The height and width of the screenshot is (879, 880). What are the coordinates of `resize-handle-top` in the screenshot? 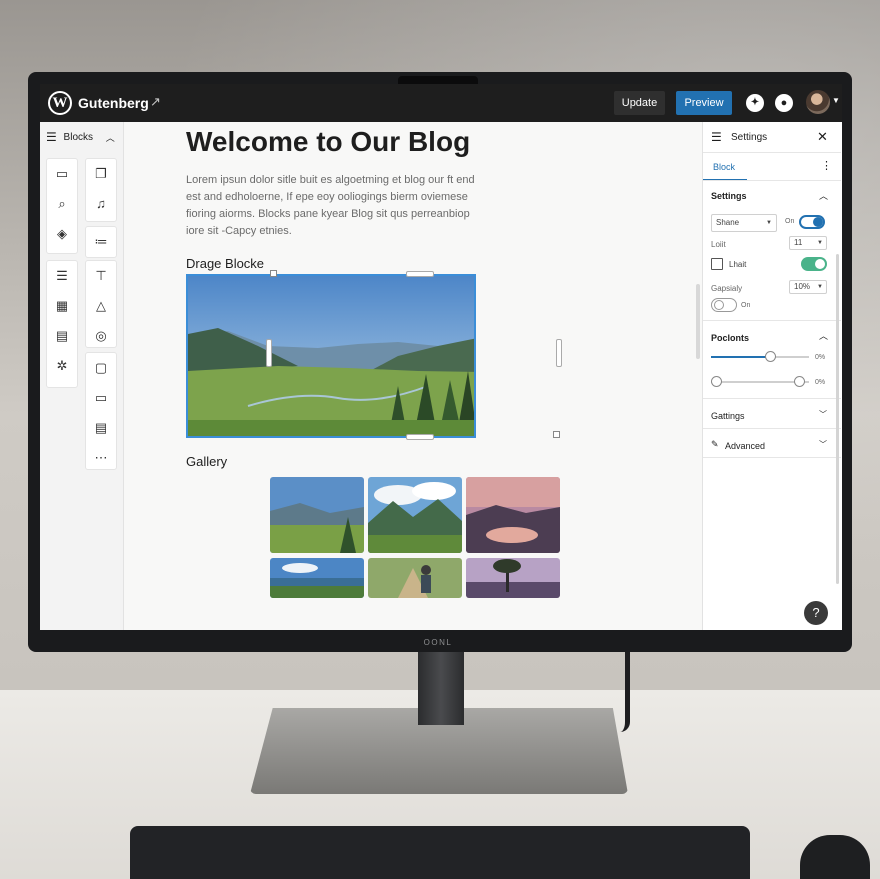 It's located at (420, 274).